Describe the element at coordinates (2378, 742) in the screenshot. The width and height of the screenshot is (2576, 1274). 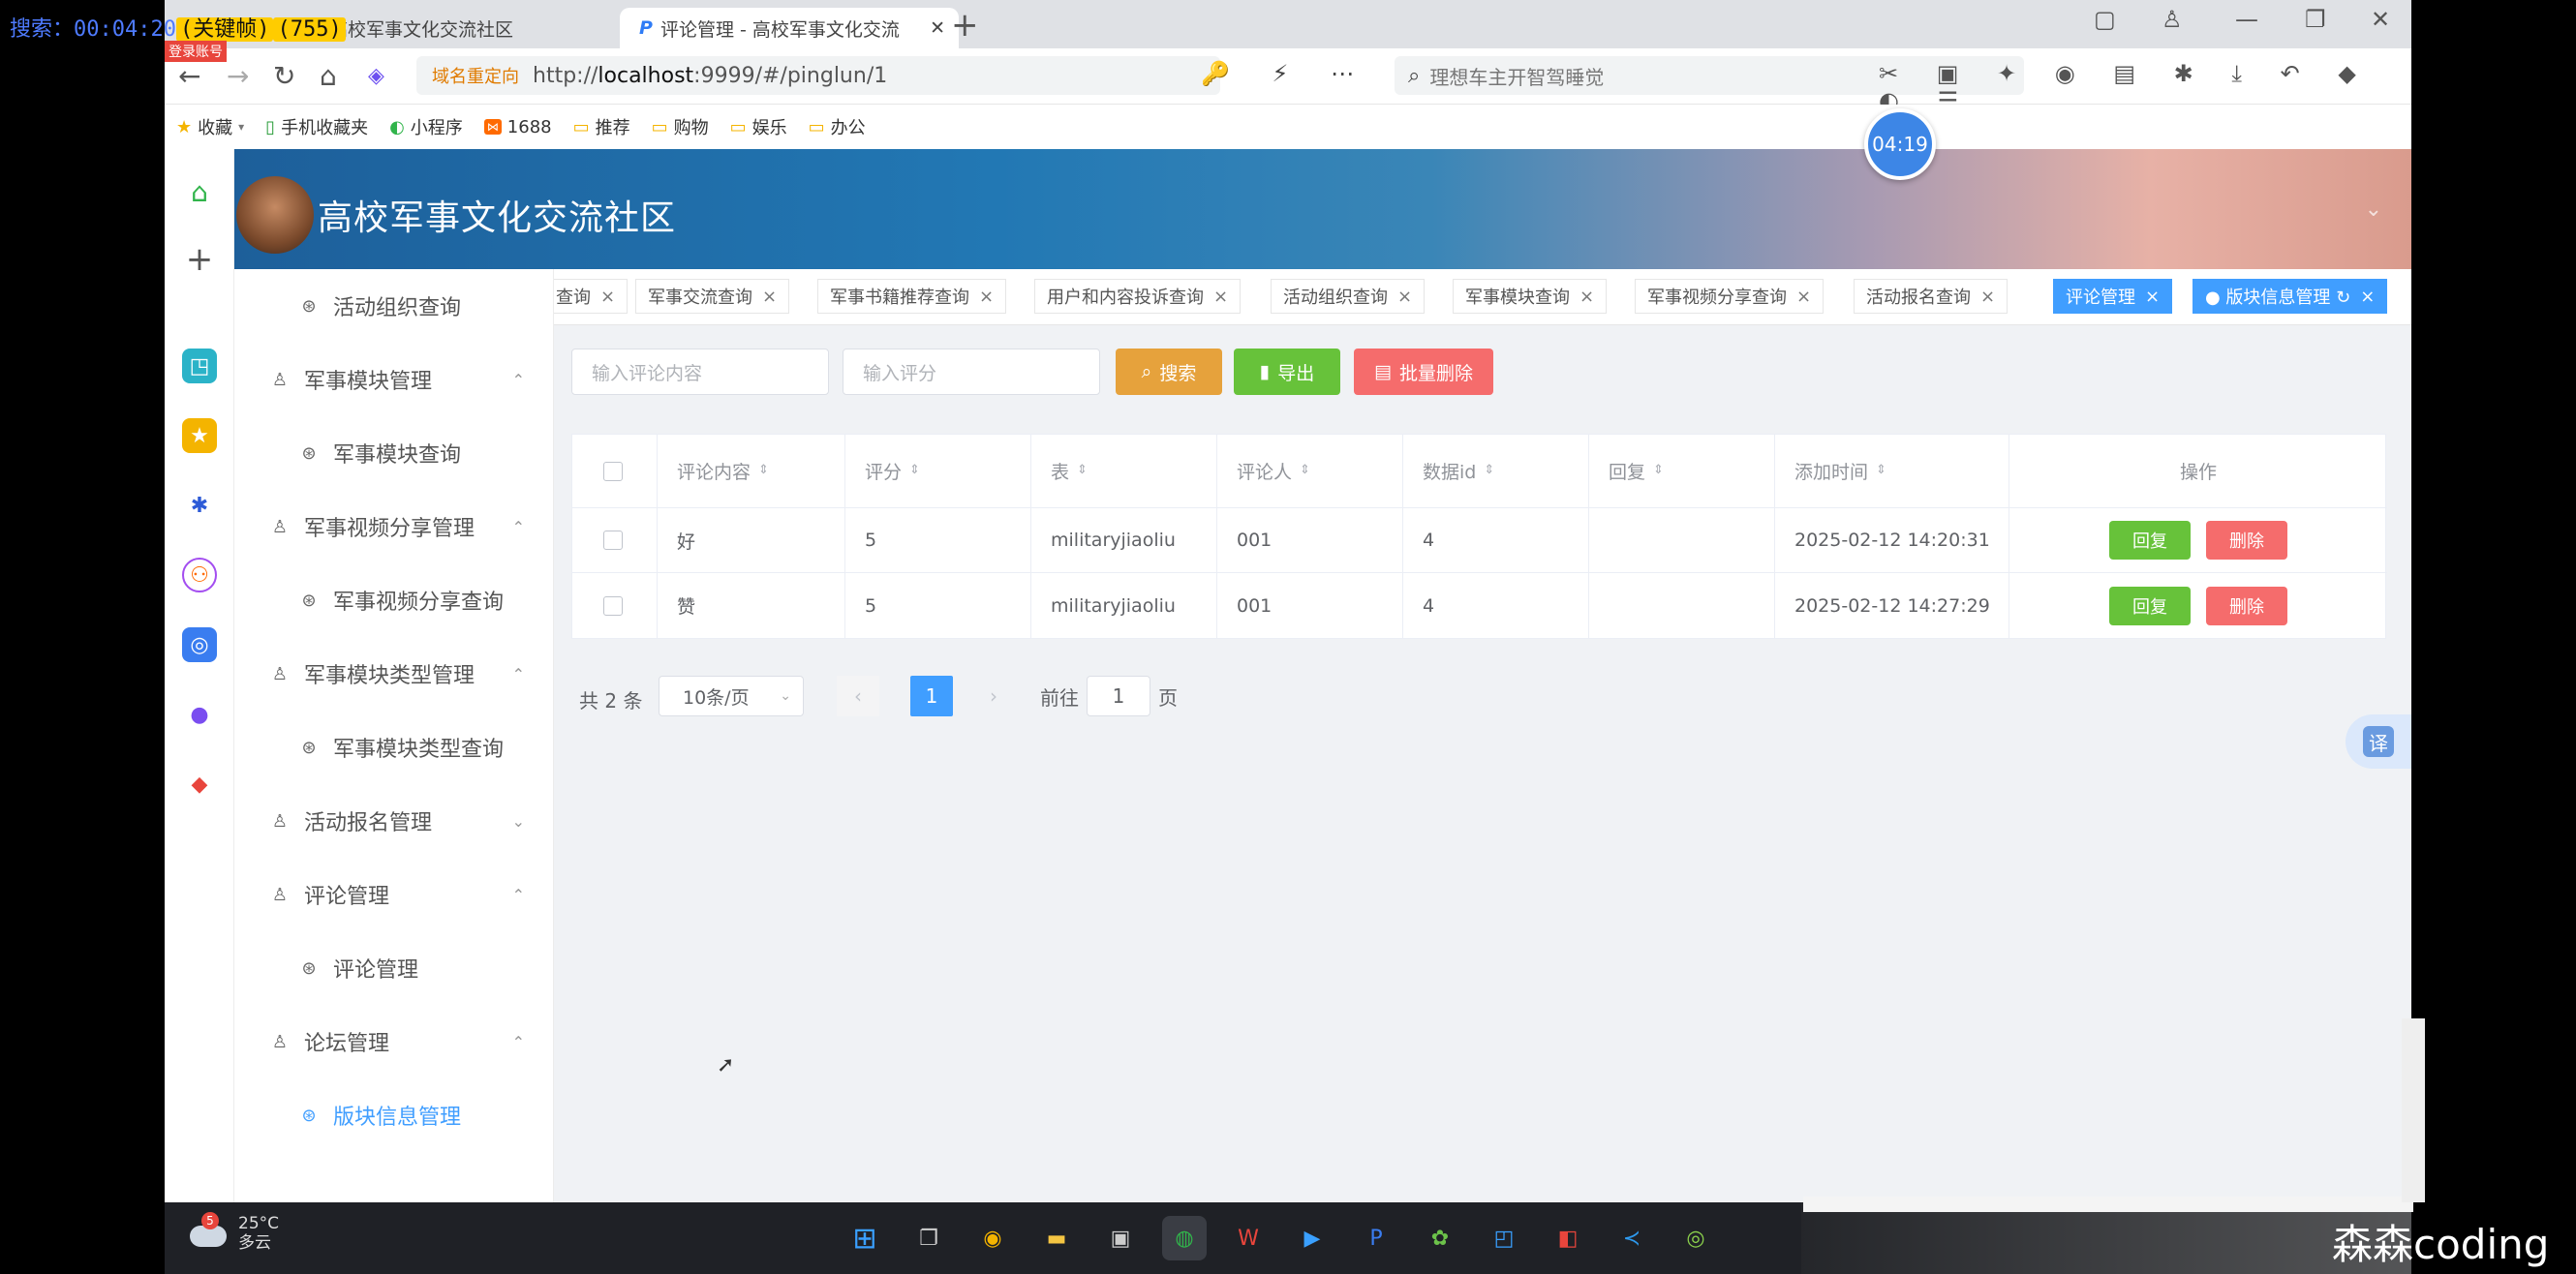
I see `translate-button: 译` at that location.